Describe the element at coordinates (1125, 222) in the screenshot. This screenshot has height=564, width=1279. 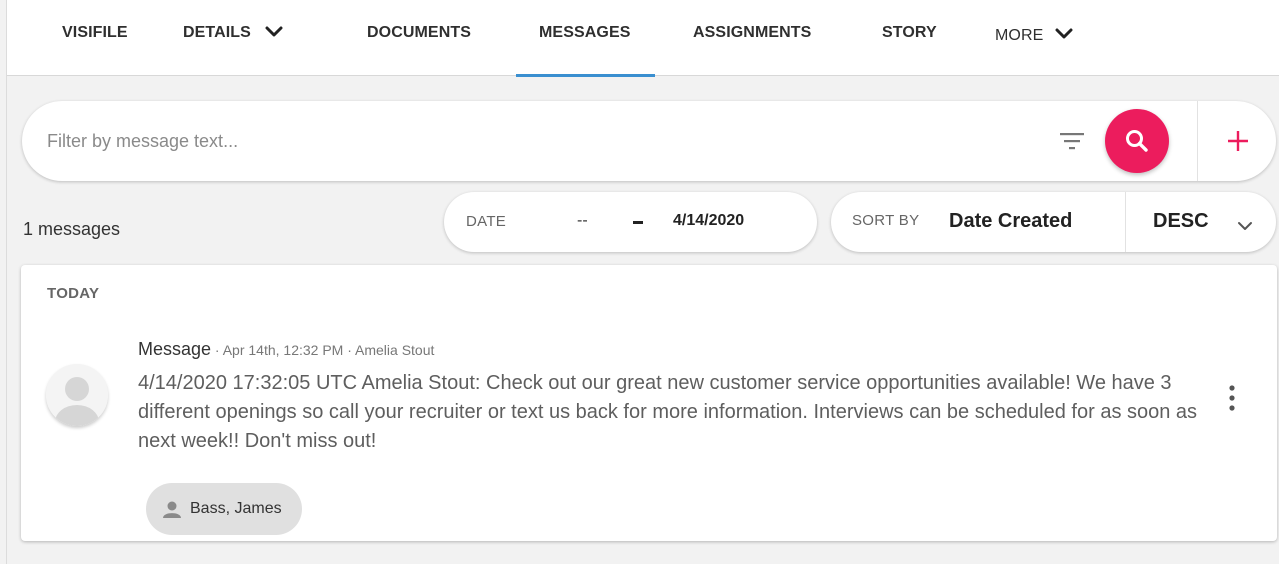
I see `sort-divider` at that location.